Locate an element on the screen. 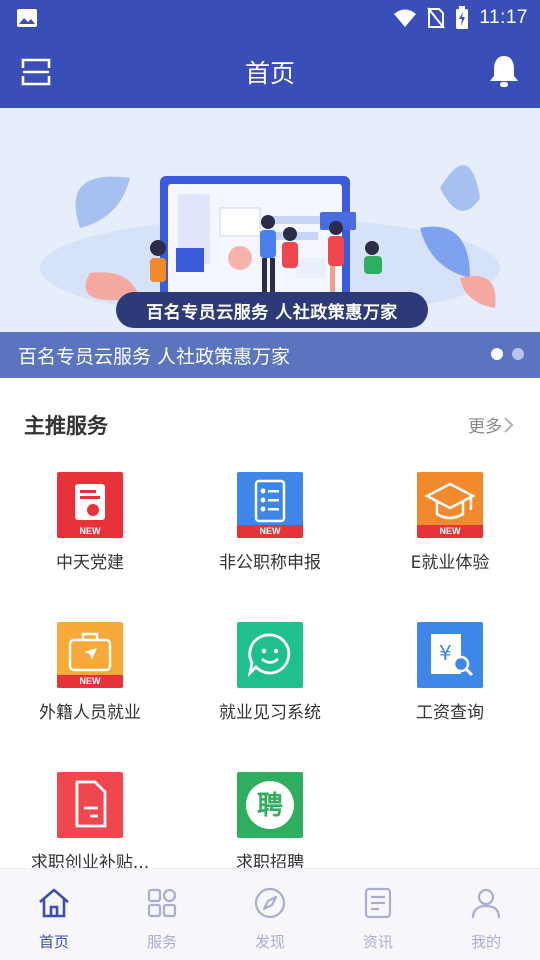 The width and height of the screenshot is (540, 960). document-icon is located at coordinates (90, 805).